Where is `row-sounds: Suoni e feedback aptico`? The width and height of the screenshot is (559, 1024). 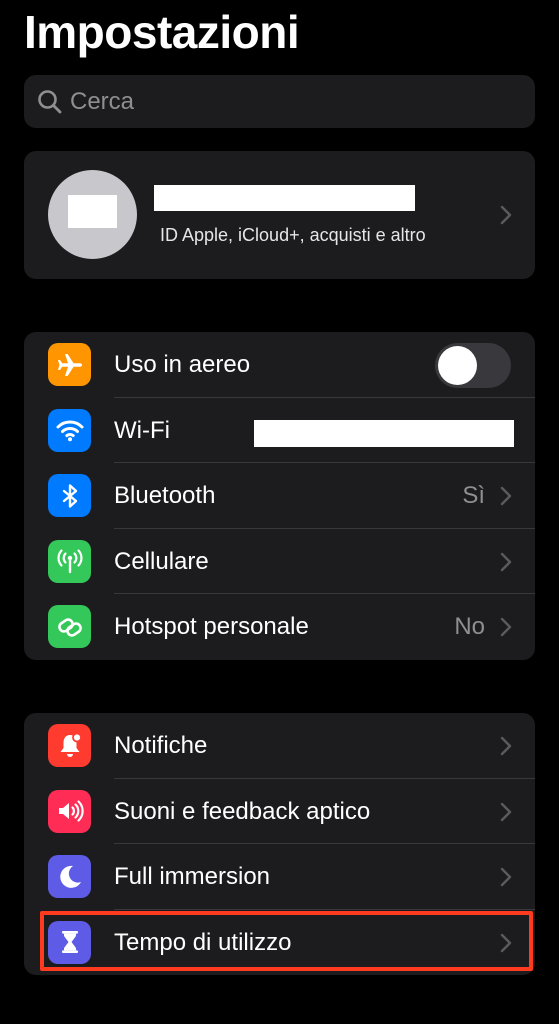
row-sounds: Suoni e feedback aptico is located at coordinates (279, 812).